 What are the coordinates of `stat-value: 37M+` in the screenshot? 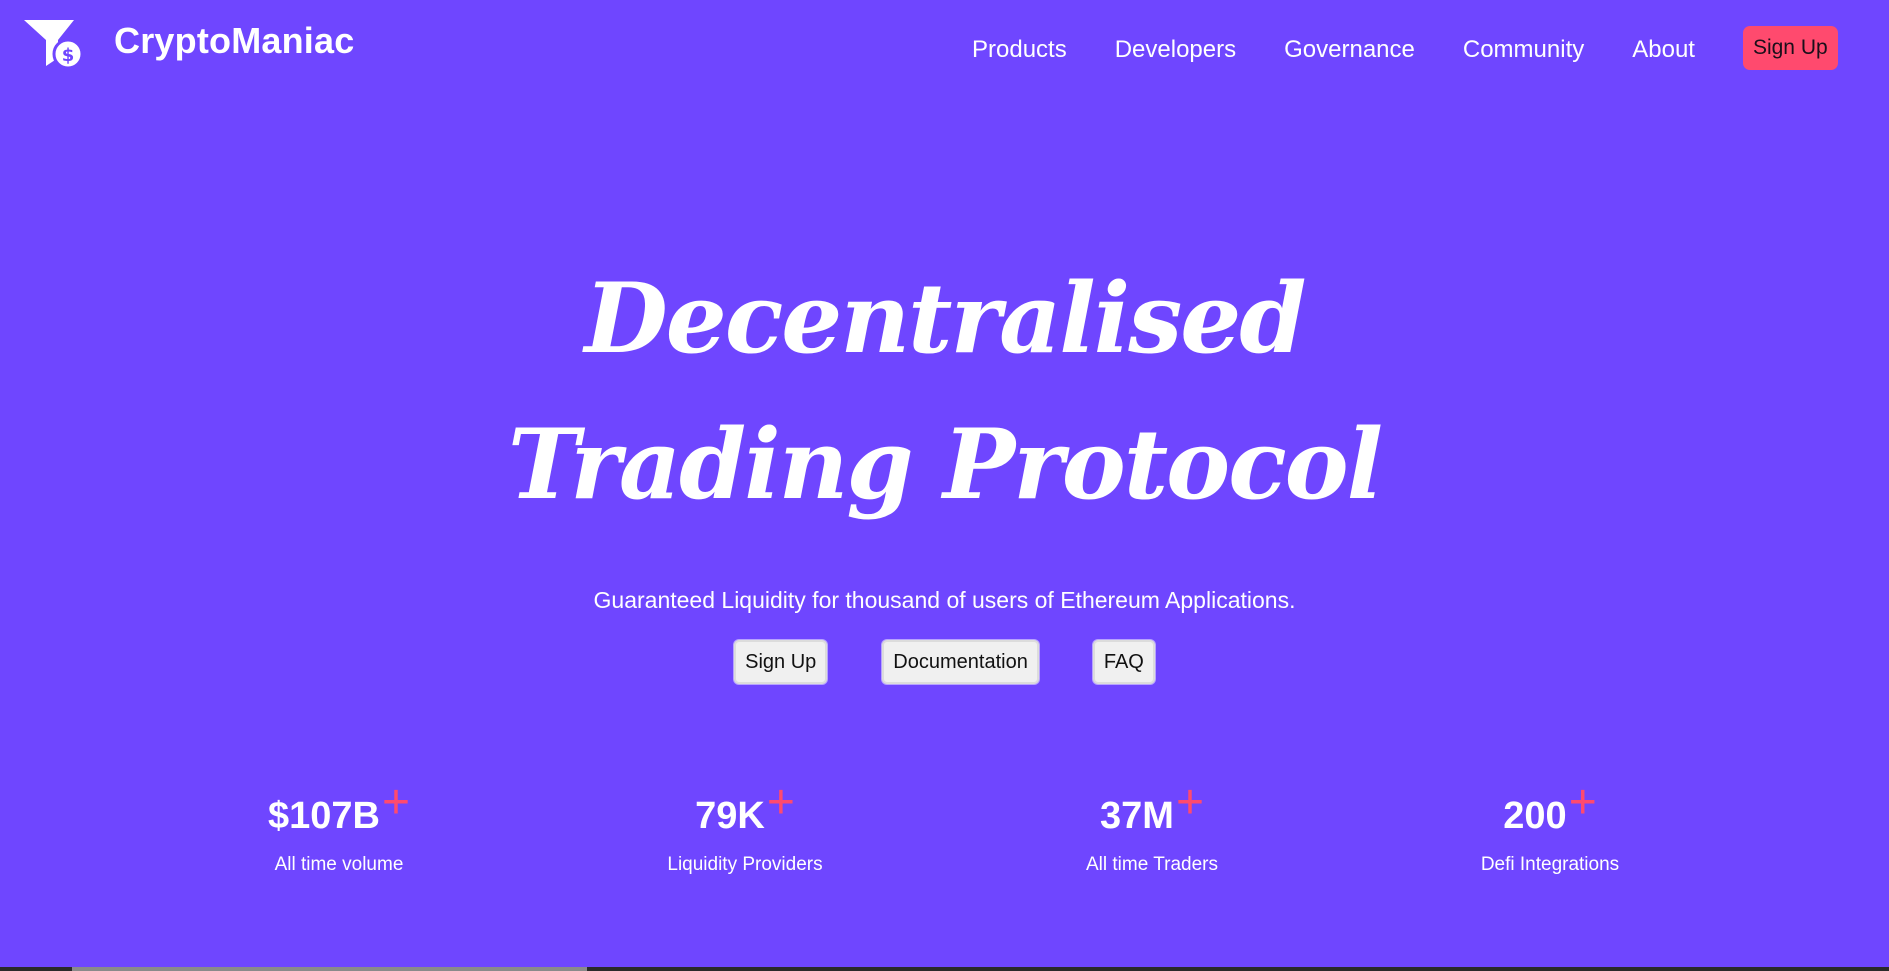 It's located at (1152, 807).